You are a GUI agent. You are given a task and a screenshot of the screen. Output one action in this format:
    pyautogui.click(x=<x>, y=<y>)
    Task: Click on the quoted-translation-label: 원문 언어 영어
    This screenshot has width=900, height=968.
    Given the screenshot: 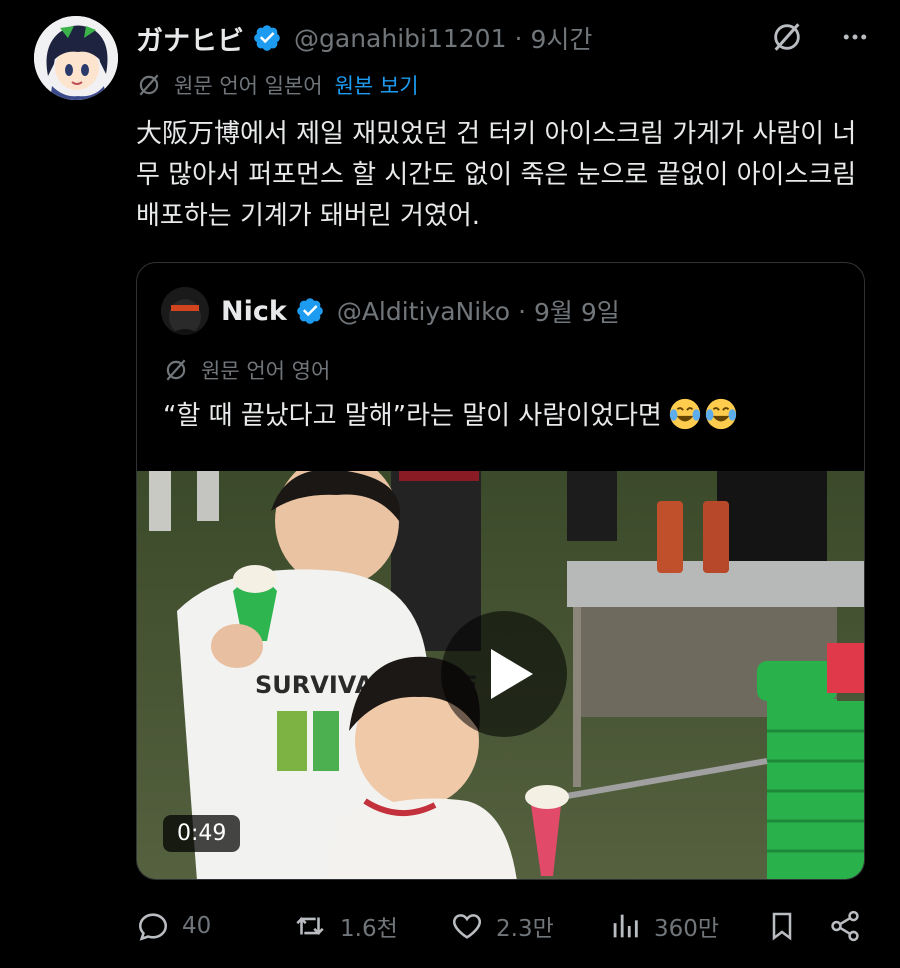 What is the action you would take?
    pyautogui.click(x=266, y=371)
    